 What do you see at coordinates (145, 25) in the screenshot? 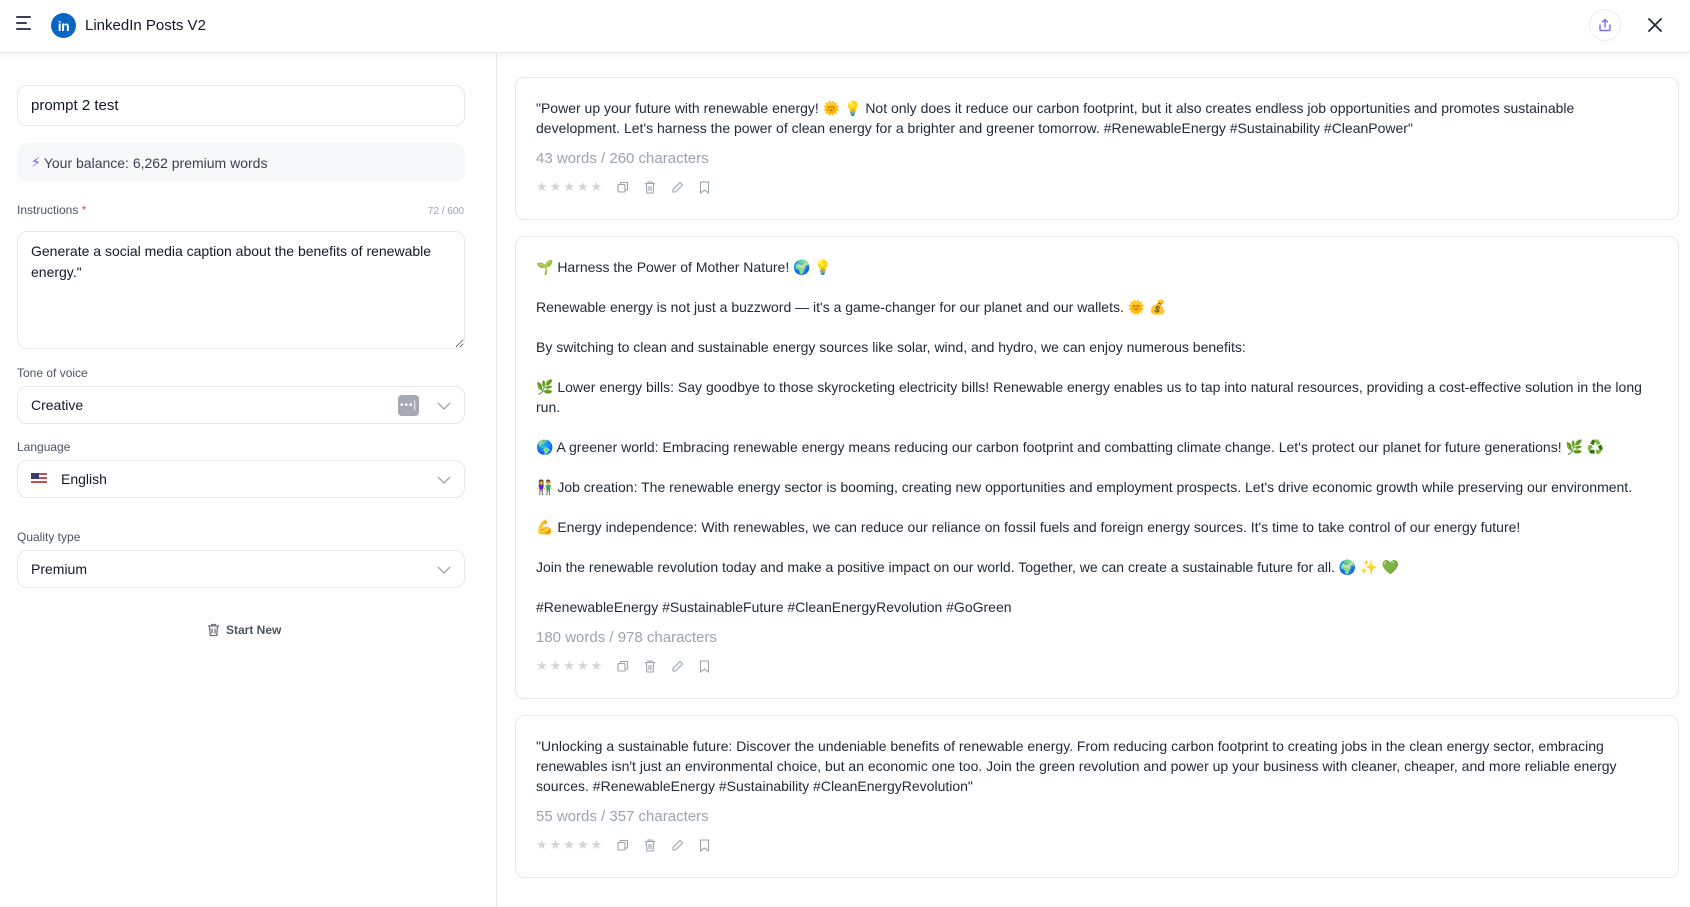
I see `app-title: LinkedIn Posts V2` at bounding box center [145, 25].